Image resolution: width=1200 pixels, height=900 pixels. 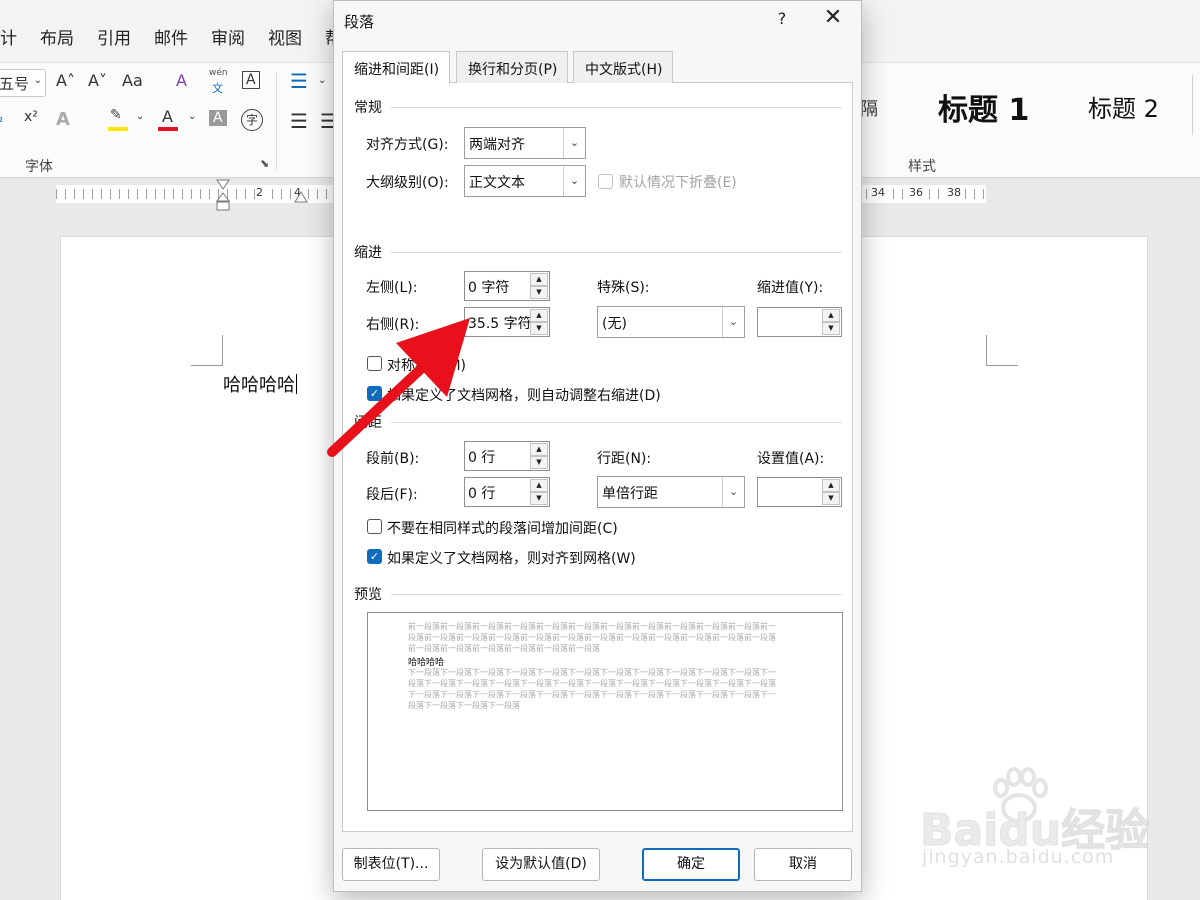 What do you see at coordinates (1036, 821) in the screenshot?
I see `baidu-watermark: Baidu经验 jingyan.baidu.com` at bounding box center [1036, 821].